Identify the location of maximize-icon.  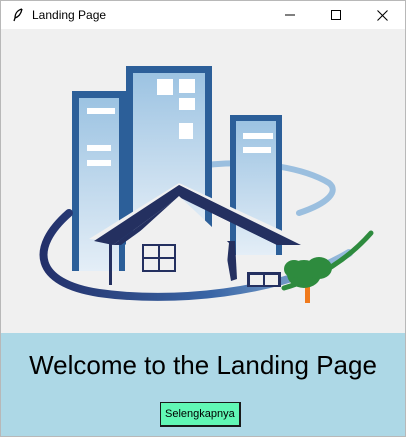
(336, 15).